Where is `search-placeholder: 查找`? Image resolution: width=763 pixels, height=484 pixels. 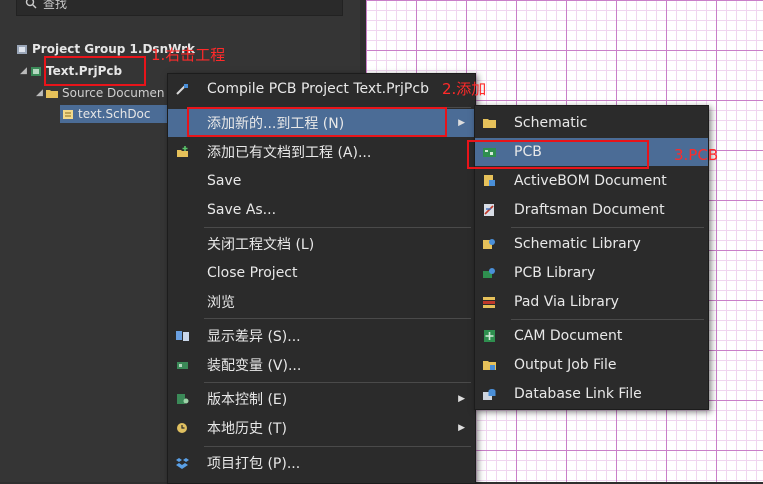 search-placeholder: 查找 is located at coordinates (55, 5).